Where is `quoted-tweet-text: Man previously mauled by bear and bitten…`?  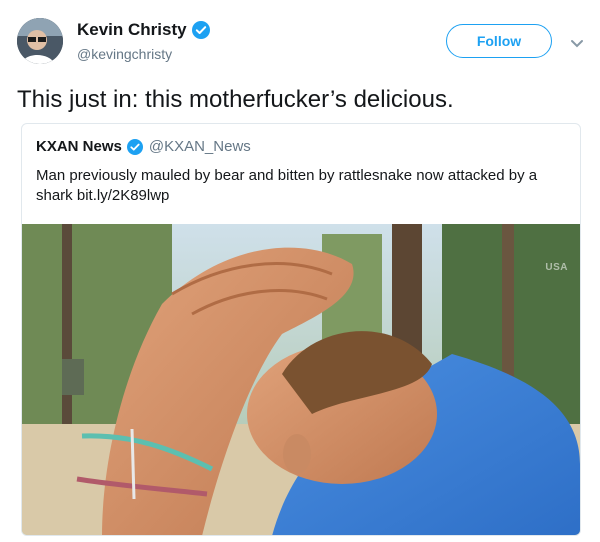 quoted-tweet-text: Man previously mauled by bear and bitten… is located at coordinates (287, 185).